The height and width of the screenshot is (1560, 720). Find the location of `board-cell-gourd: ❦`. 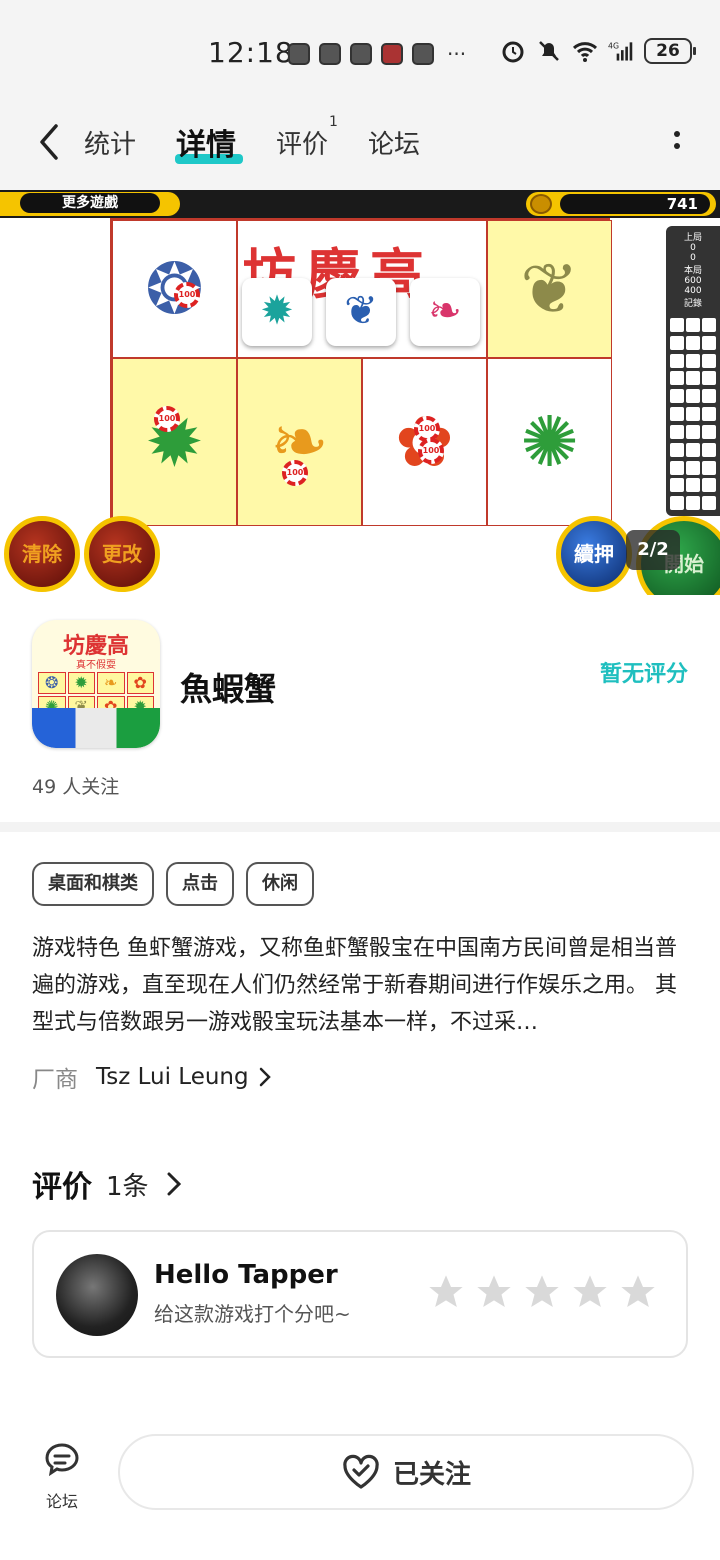

board-cell-gourd: ❦ is located at coordinates (549, 289).